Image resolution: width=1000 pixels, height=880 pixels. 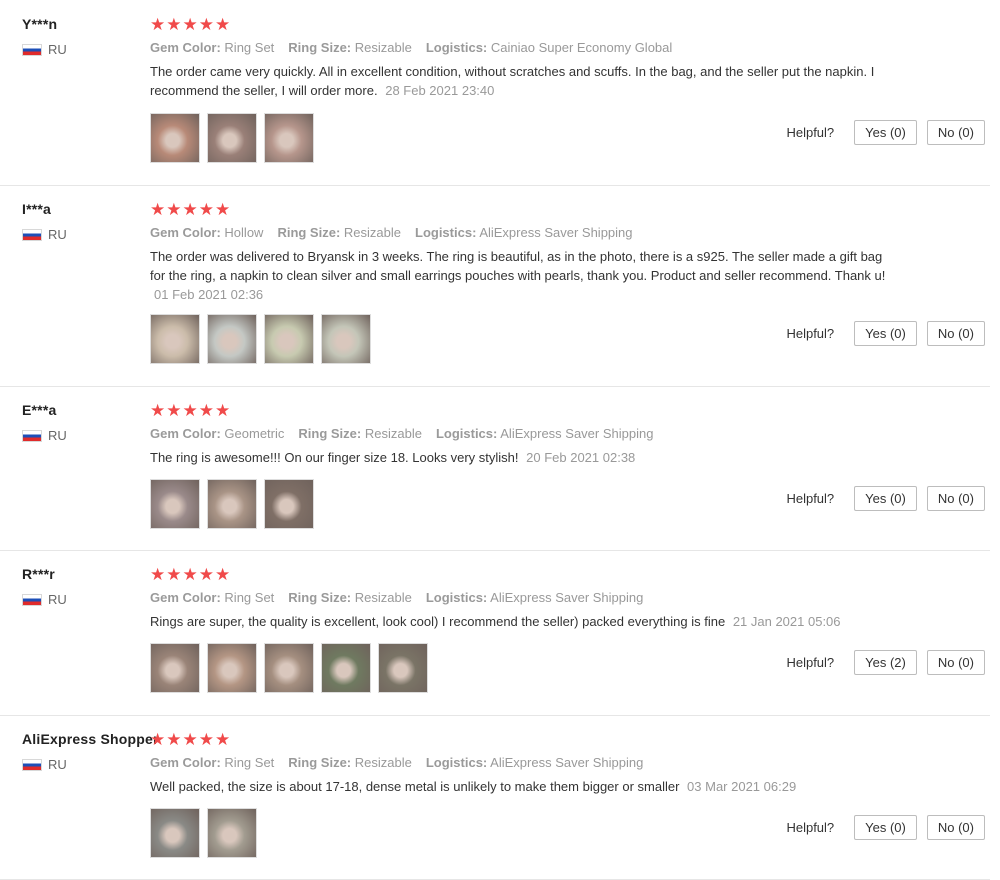 I want to click on review-date: 21 Jan 2021 05:06, so click(x=786, y=621).